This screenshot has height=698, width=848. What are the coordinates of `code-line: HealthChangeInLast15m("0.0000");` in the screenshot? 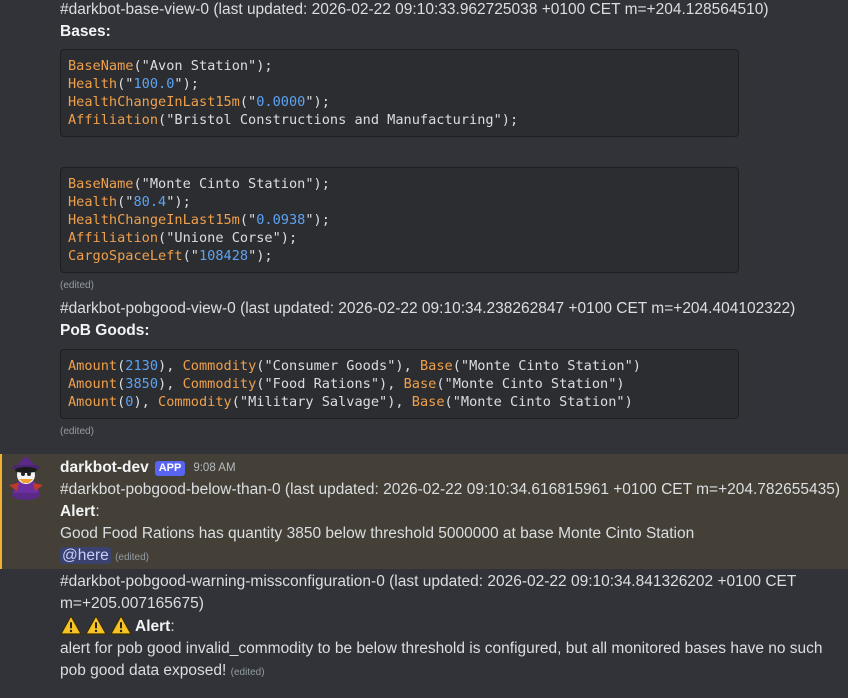 It's located at (399, 102).